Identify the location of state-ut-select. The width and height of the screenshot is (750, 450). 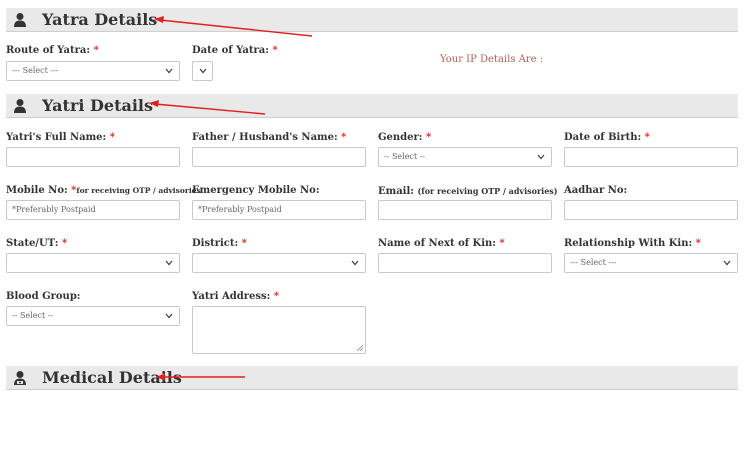
(93, 263).